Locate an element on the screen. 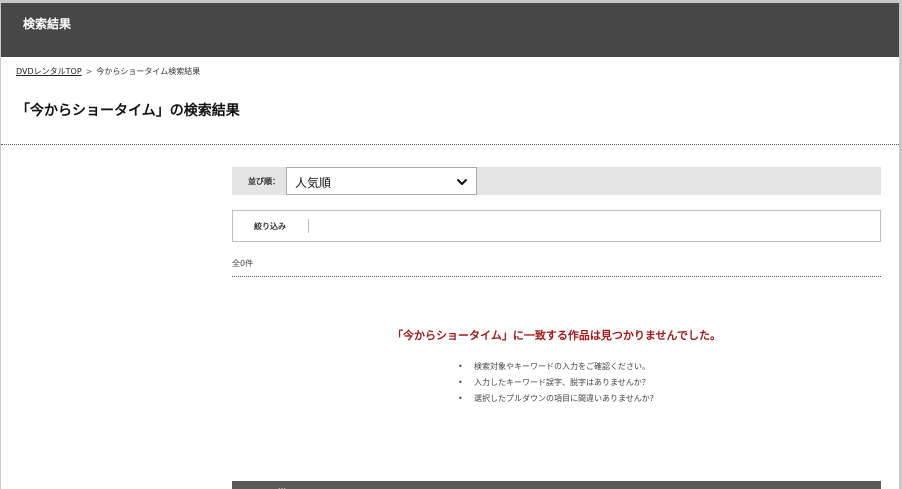  breadcrumb-current: 今からショータイム検索結果 is located at coordinates (148, 71).